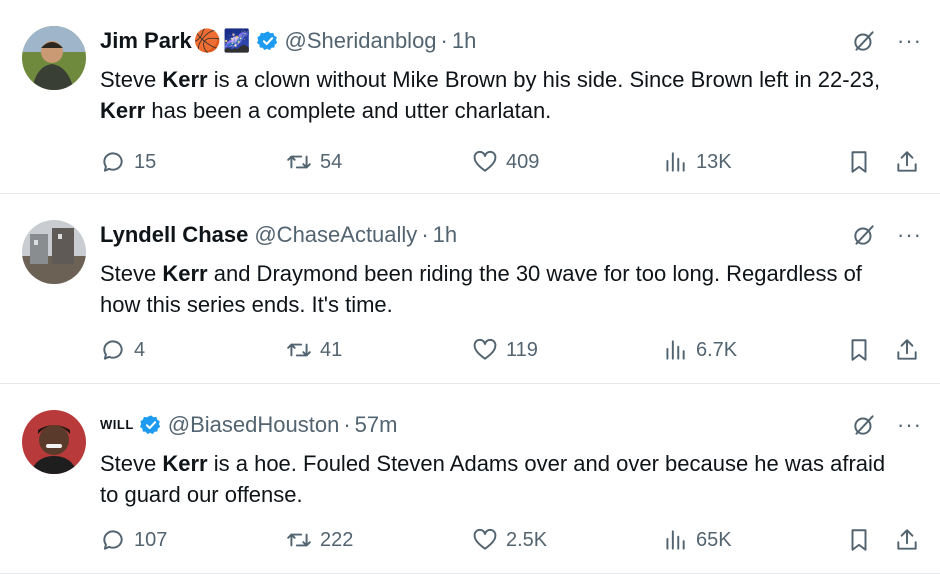  Describe the element at coordinates (361, 41) in the screenshot. I see `user-handle: @Sheridanblog` at that location.